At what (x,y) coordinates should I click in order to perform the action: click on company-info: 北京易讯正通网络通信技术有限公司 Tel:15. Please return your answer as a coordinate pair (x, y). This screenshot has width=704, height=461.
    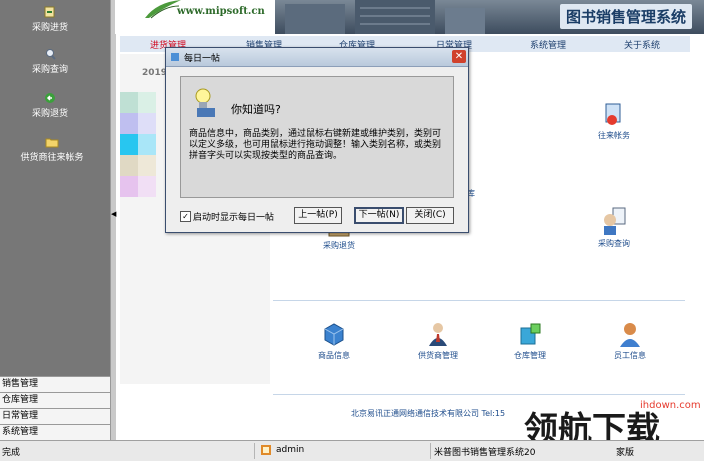
    Looking at the image, I should click on (428, 413).